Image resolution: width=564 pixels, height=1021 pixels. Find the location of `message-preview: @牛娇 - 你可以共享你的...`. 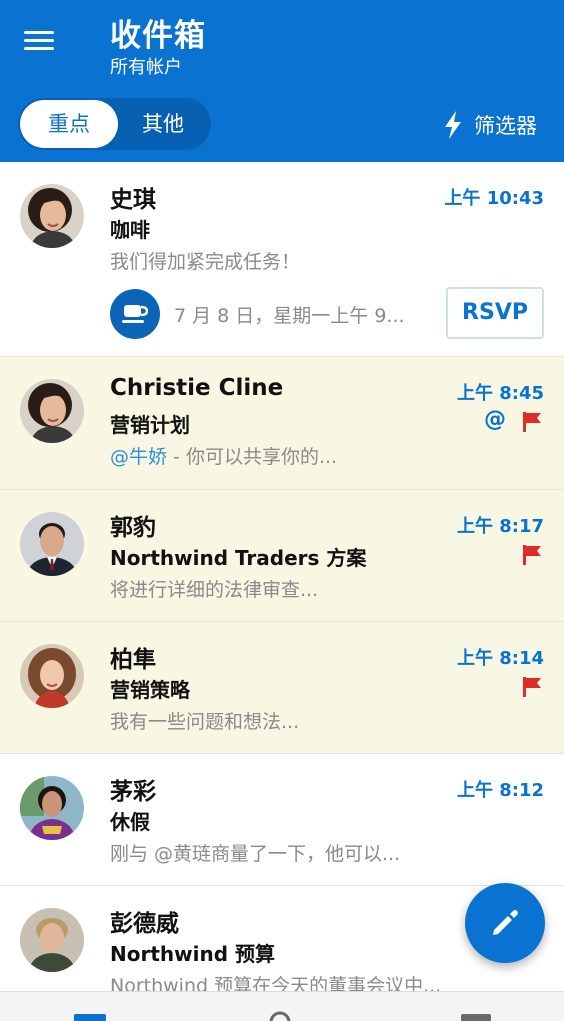

message-preview: @牛娇 - 你可以共享你的... is located at coordinates (270, 455).